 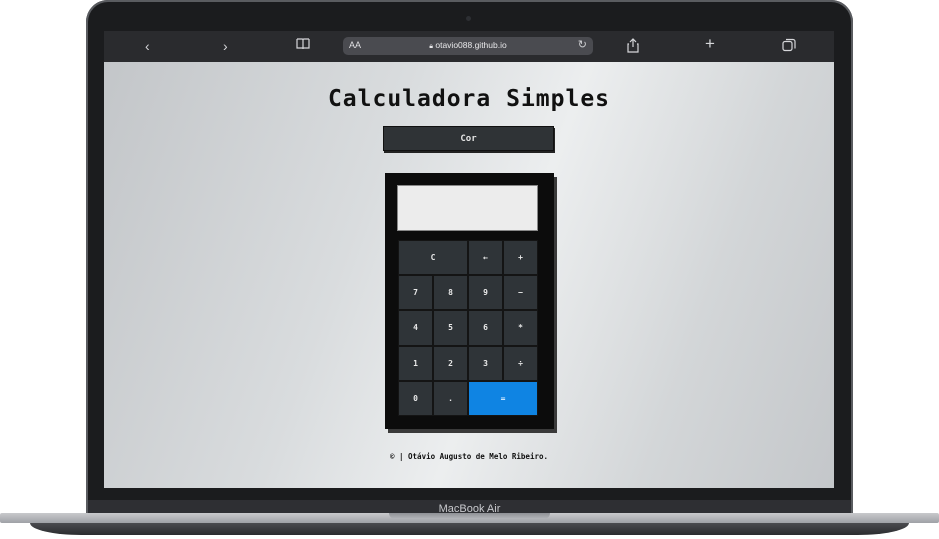 I want to click on bookmarks-icon, so click(x=303, y=46).